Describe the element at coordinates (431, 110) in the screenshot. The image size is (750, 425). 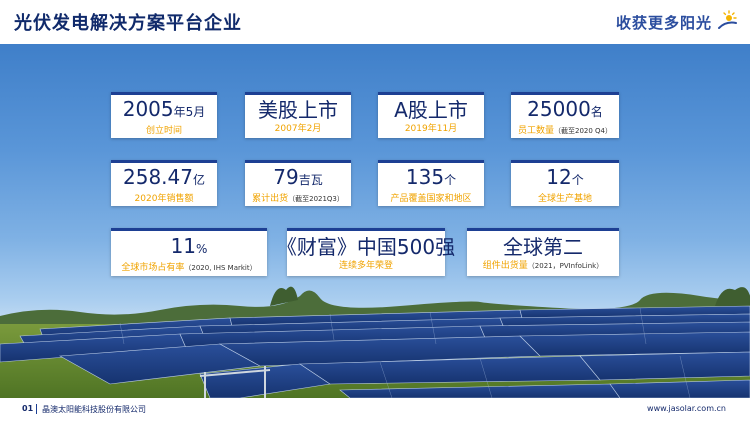
I see `stat-value: A股上市` at that location.